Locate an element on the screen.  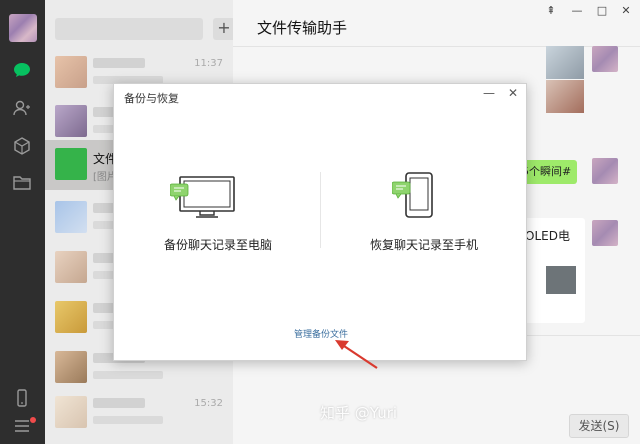
options-divider is located at coordinates (320, 210).